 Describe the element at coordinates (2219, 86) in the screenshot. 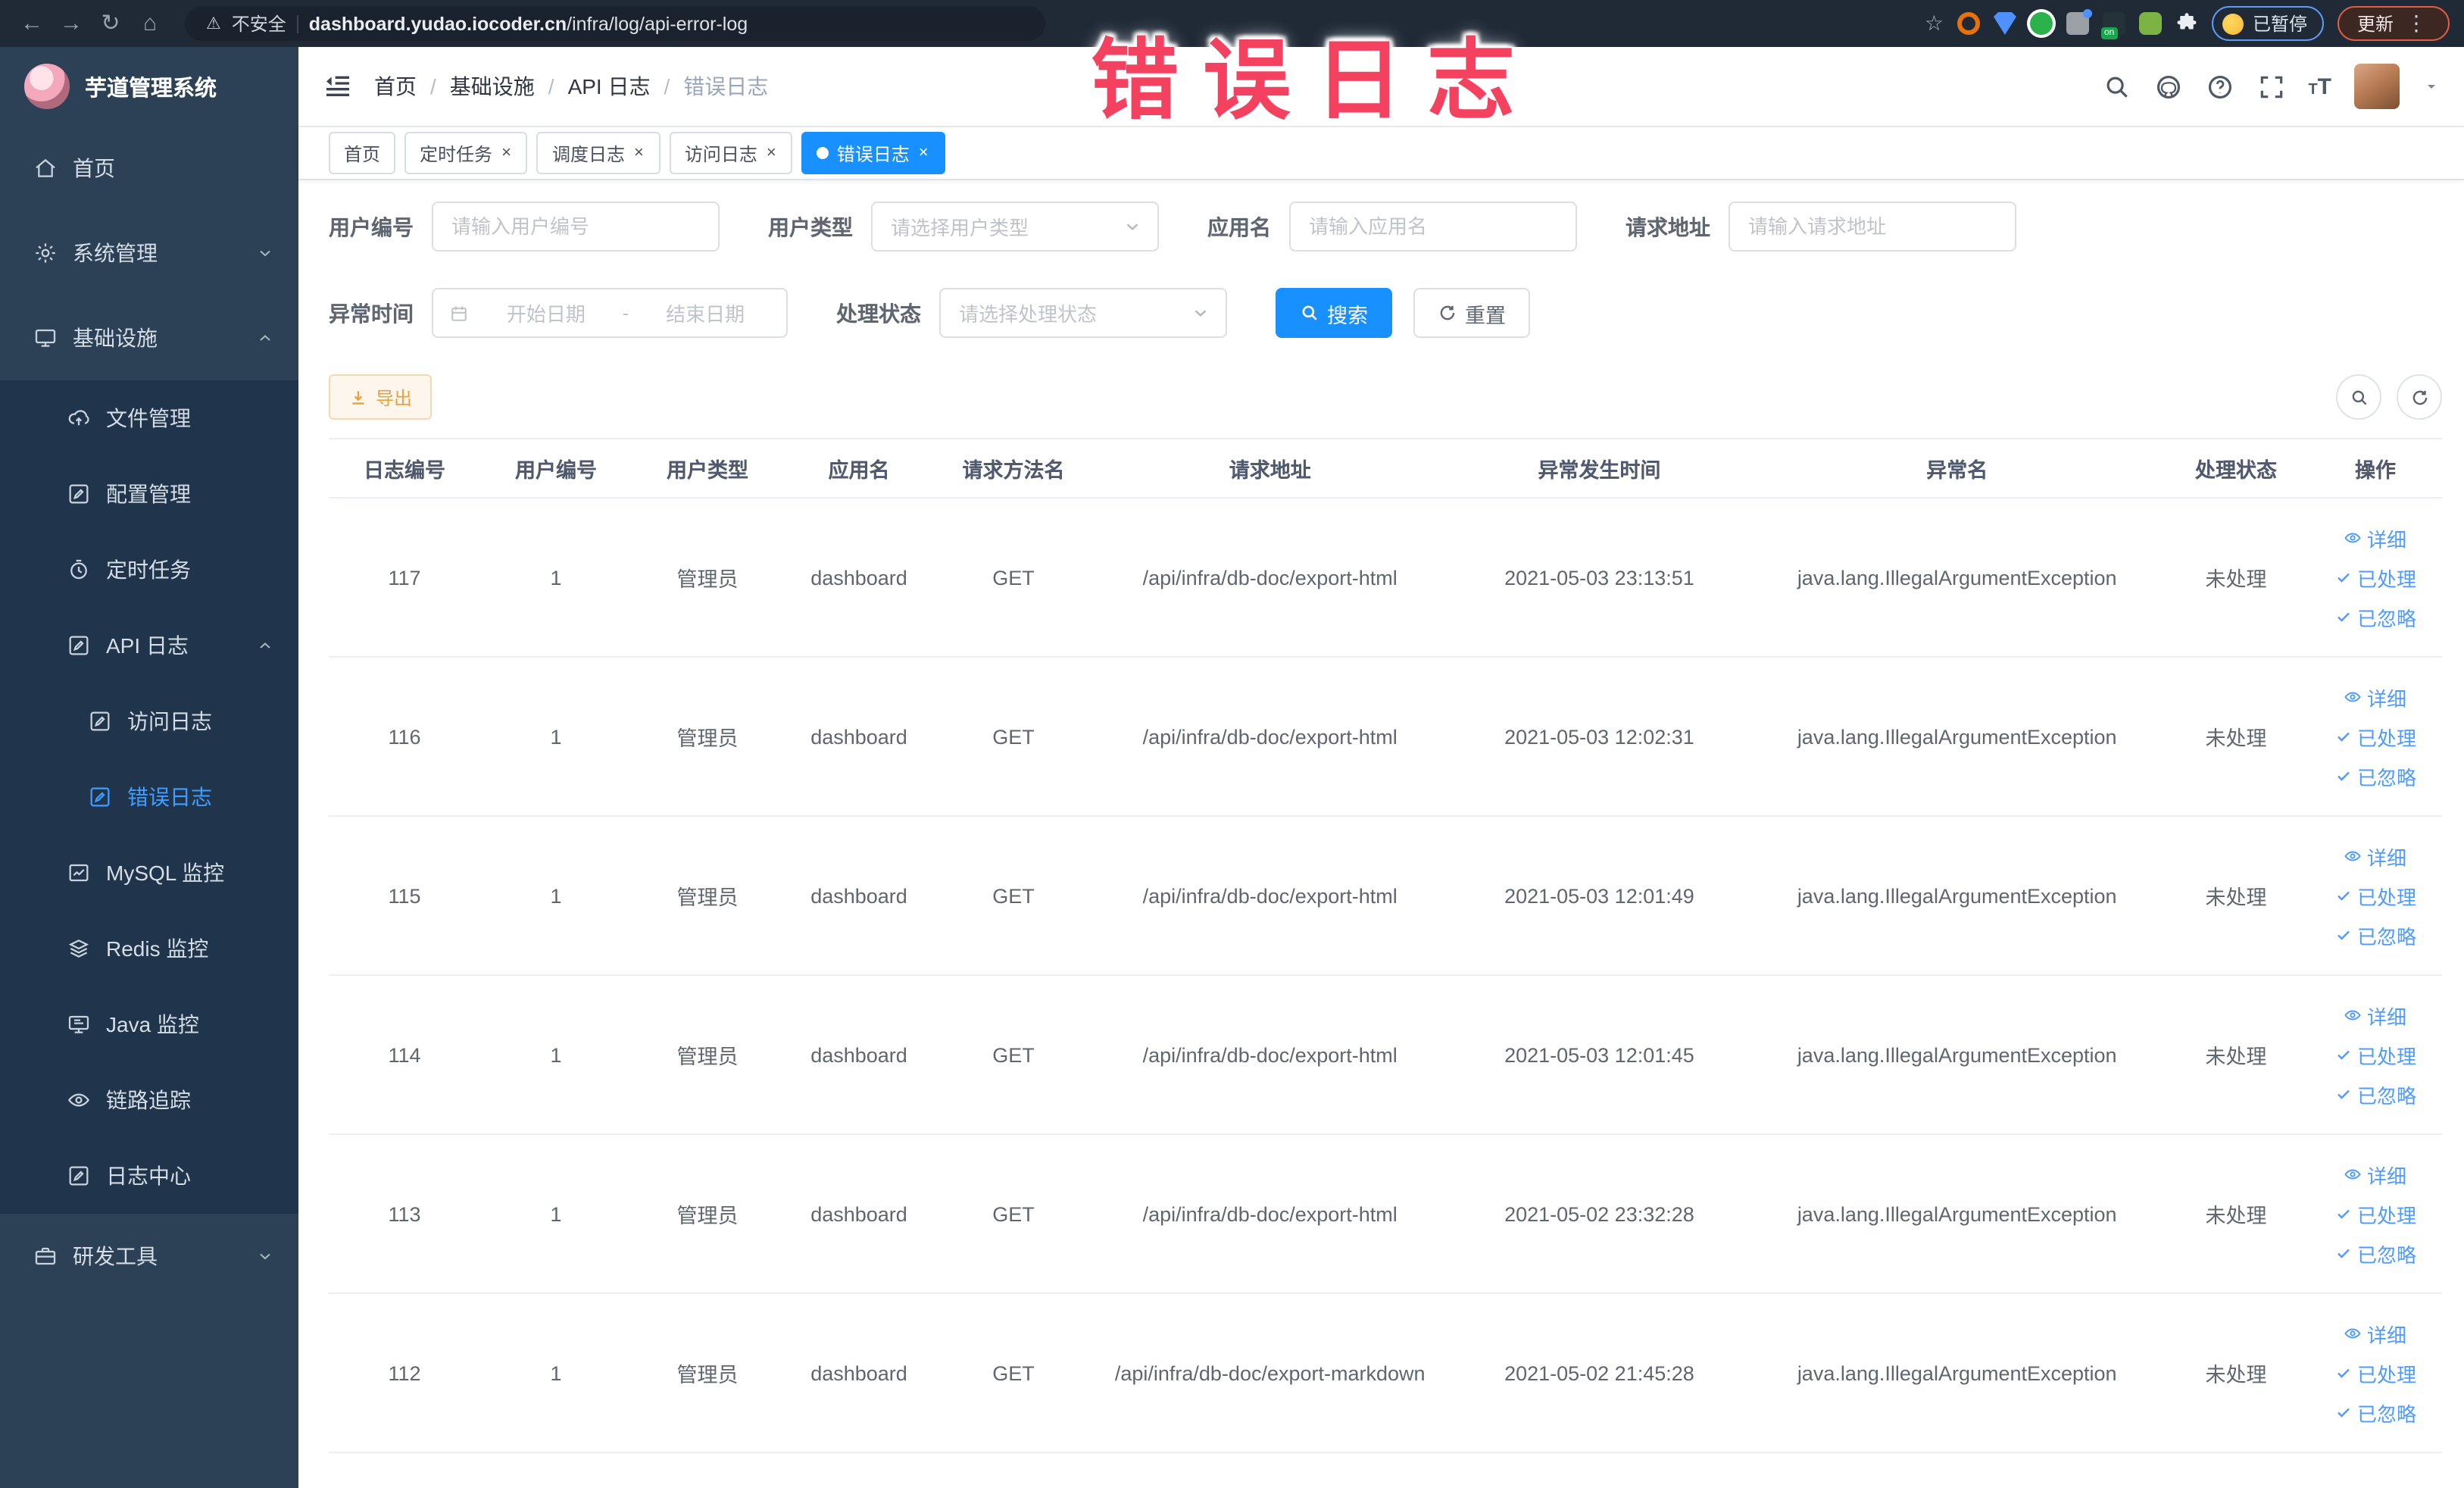

I see `help-icon` at that location.